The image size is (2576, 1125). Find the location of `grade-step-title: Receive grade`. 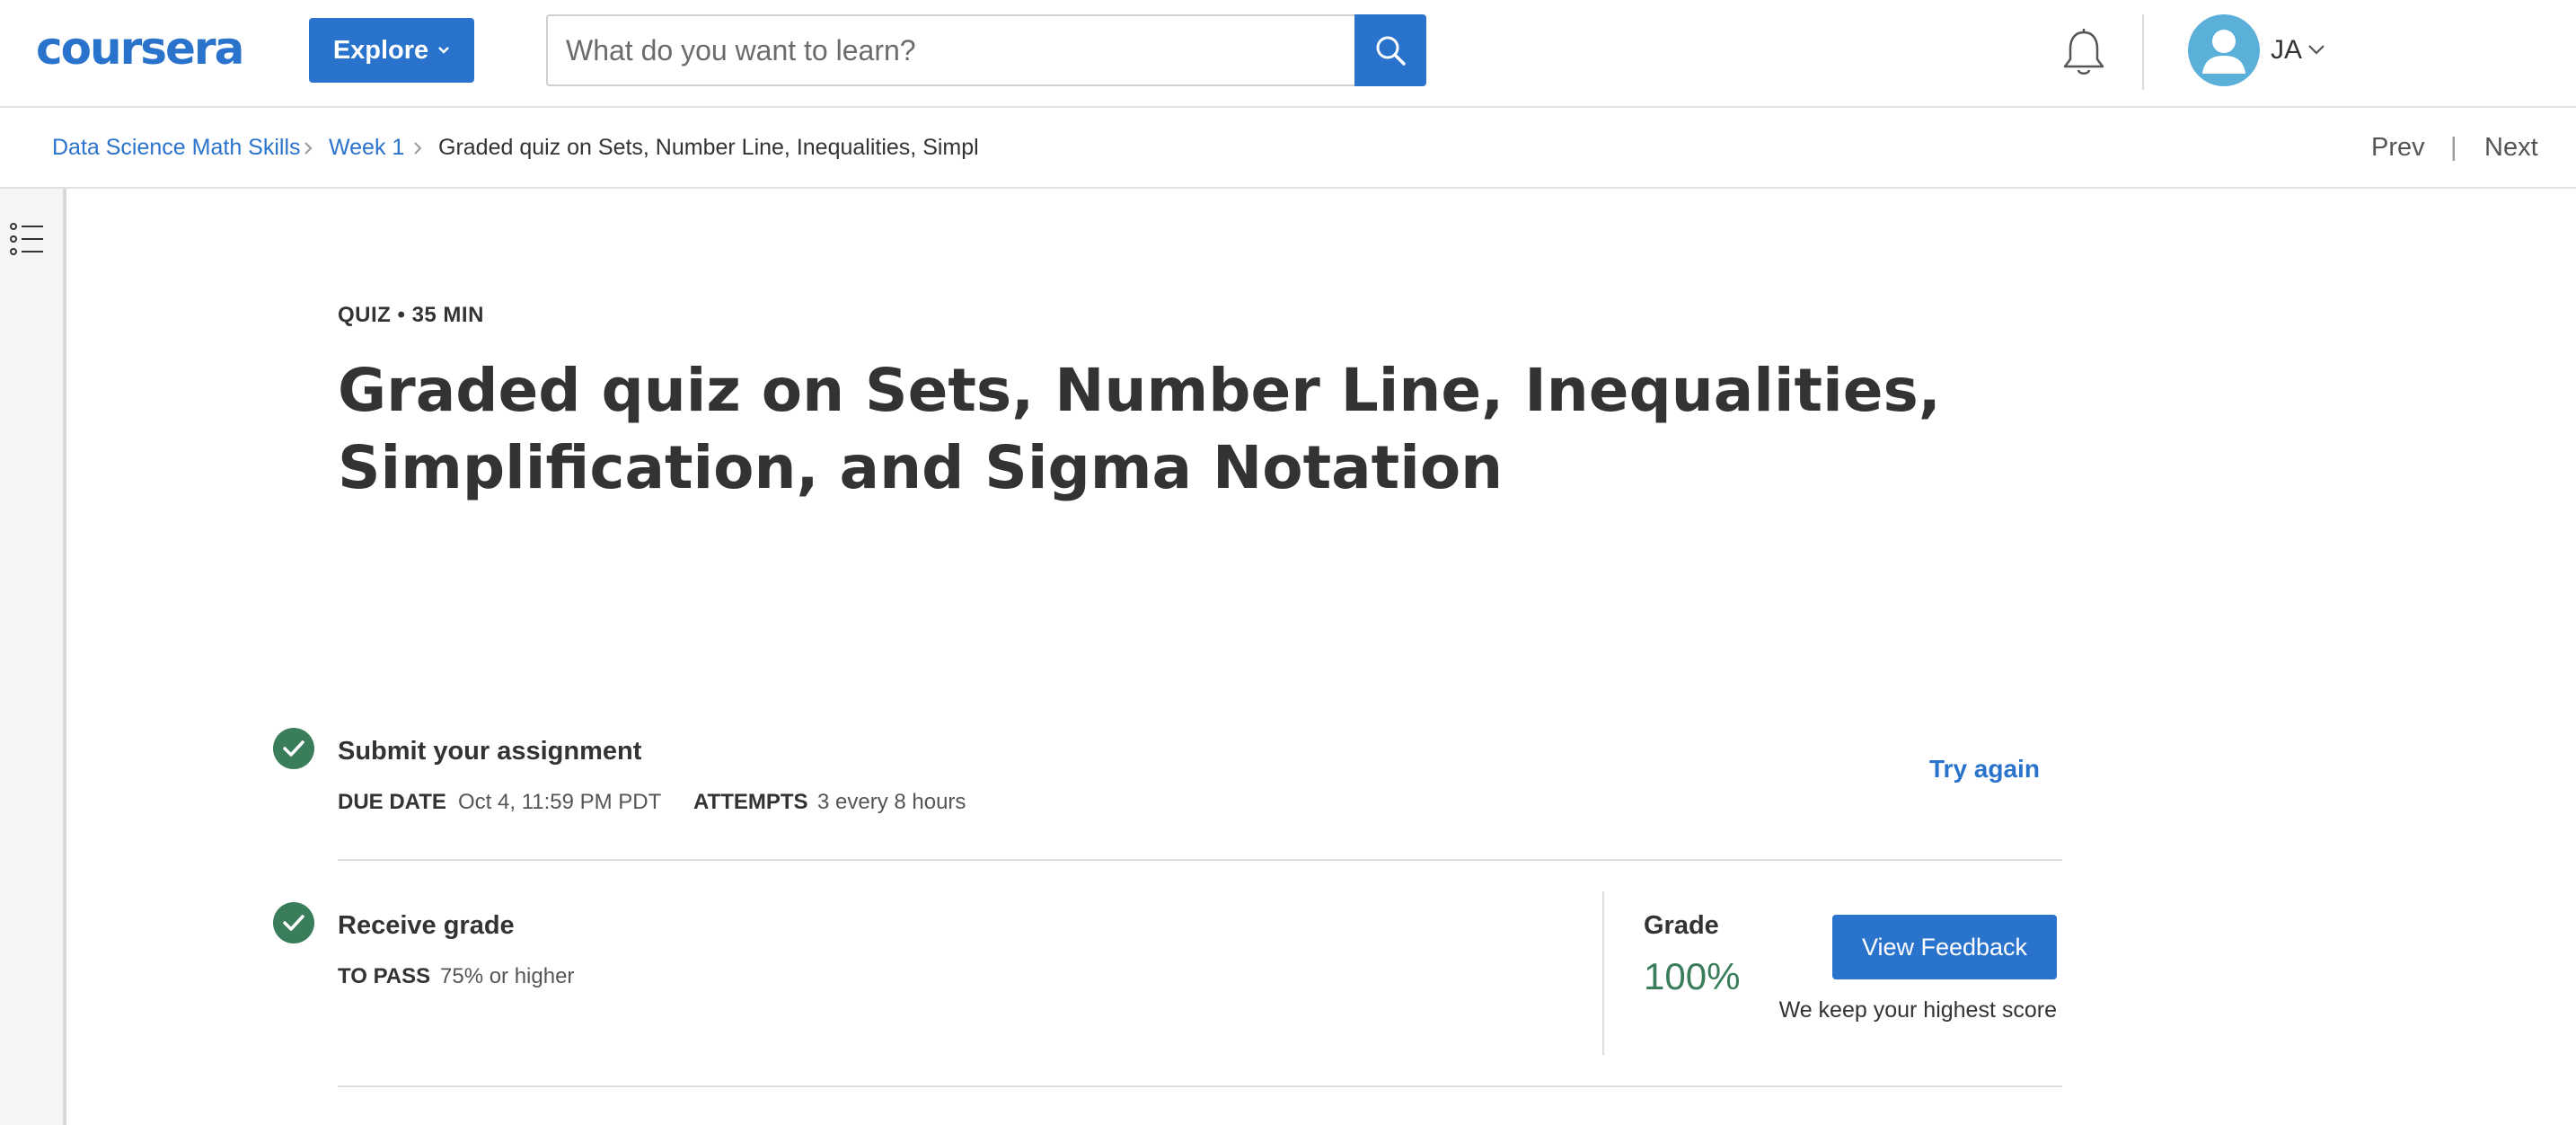

grade-step-title: Receive grade is located at coordinates (426, 925).